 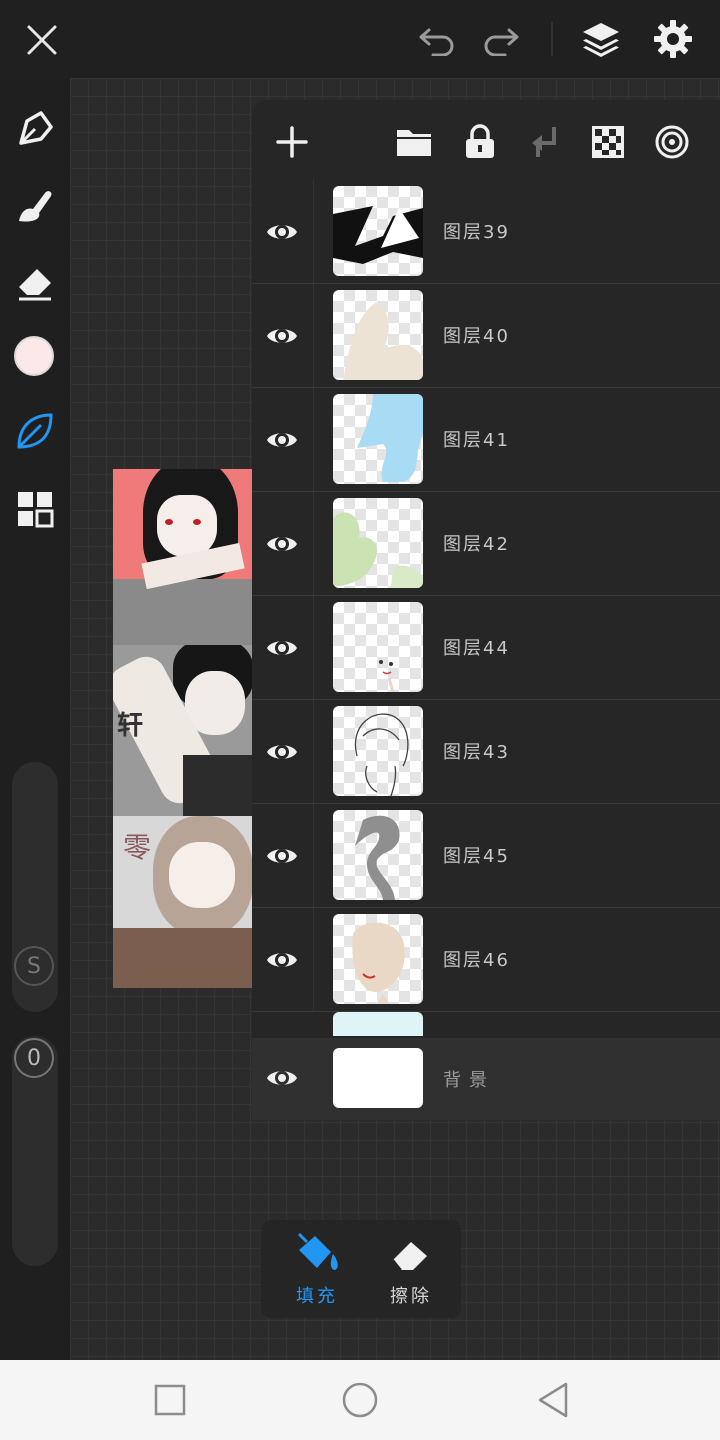 I want to click on layer-row: 图层42, so click(x=486, y=544).